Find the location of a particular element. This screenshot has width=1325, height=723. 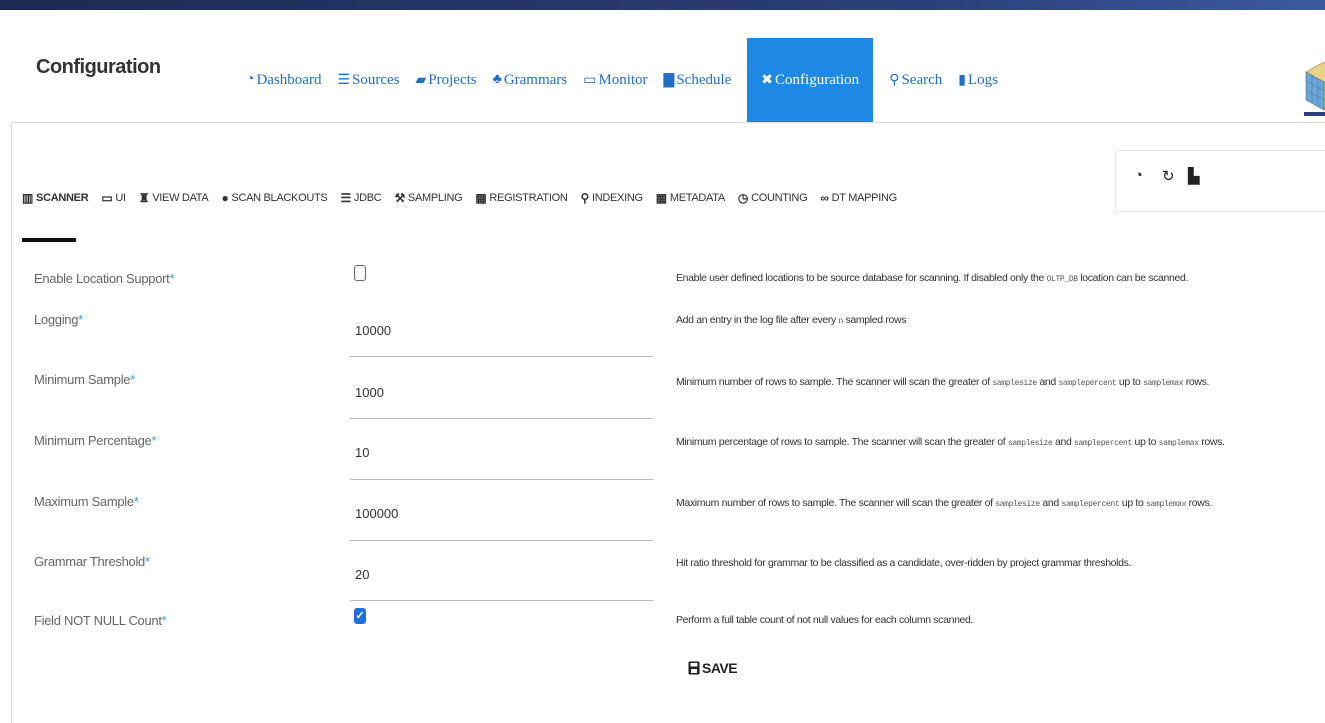

save-button: SAVE is located at coordinates (713, 668).